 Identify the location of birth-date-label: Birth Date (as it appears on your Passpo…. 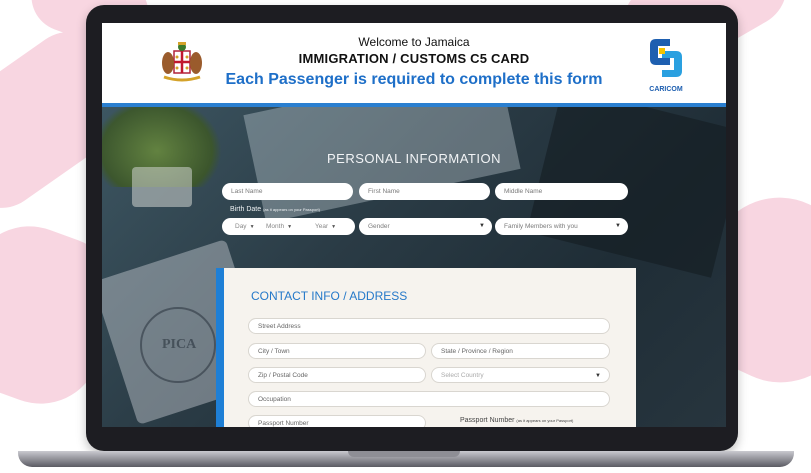
(275, 209).